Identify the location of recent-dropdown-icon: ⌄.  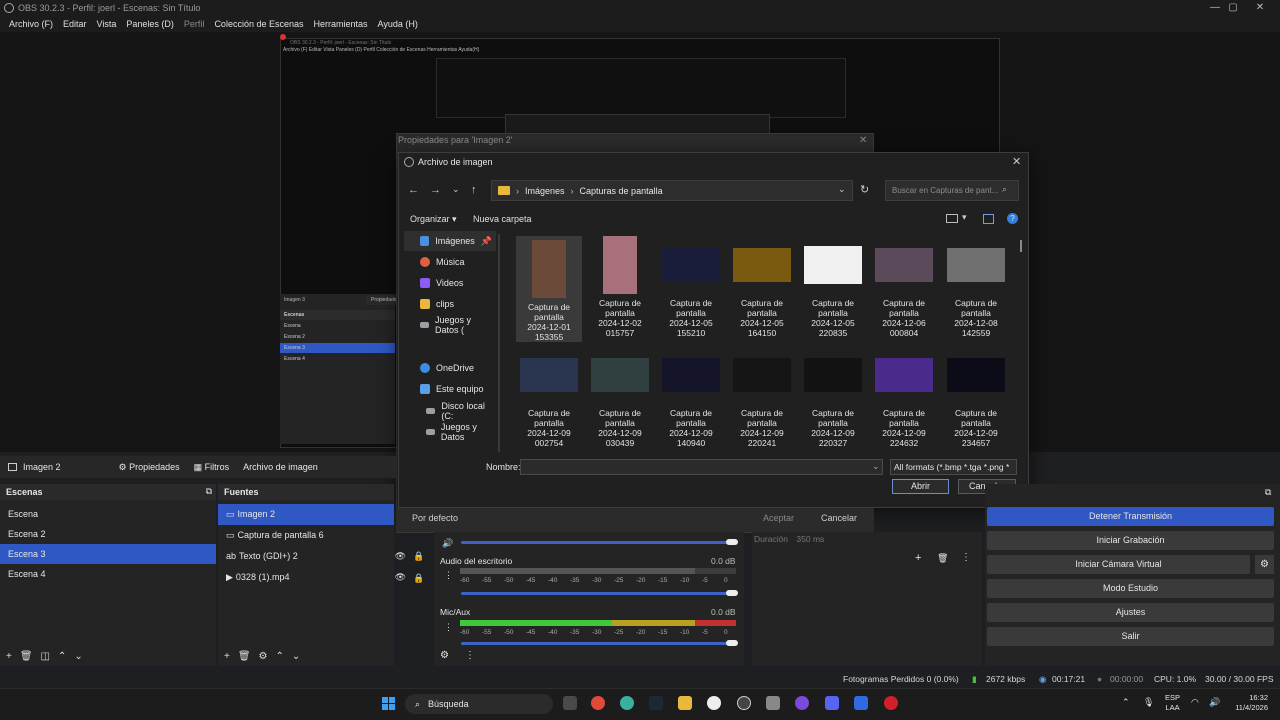
(456, 189).